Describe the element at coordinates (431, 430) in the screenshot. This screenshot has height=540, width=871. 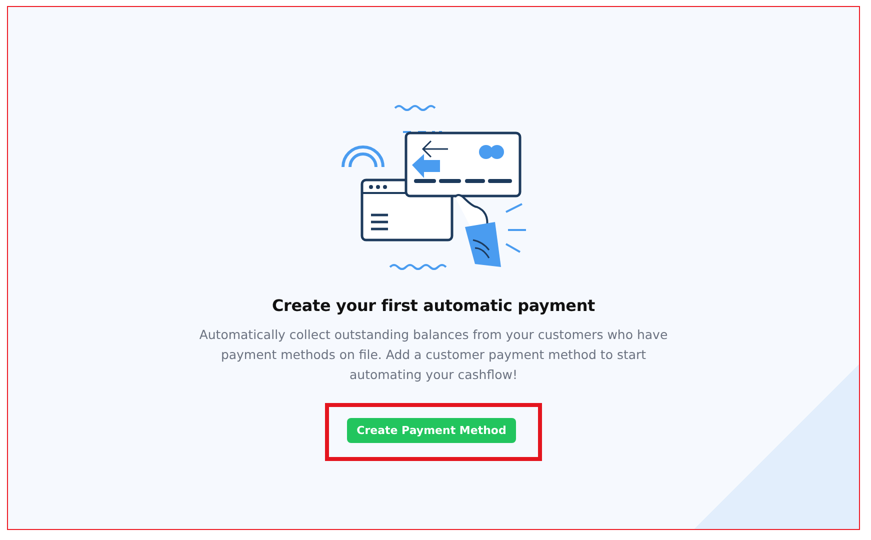
I see `create-payment-method-button: Create Payment Method` at that location.